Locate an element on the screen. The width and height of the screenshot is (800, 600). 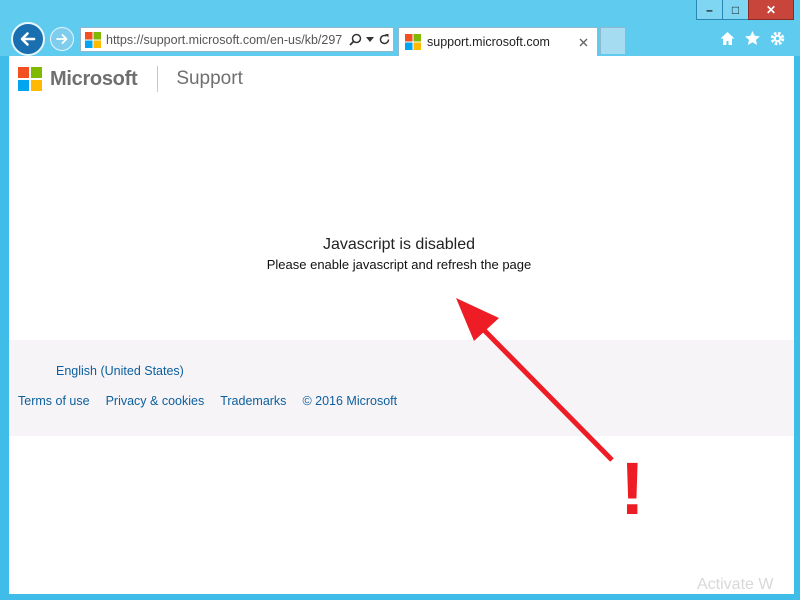
minimize-button: – is located at coordinates (709, 10).